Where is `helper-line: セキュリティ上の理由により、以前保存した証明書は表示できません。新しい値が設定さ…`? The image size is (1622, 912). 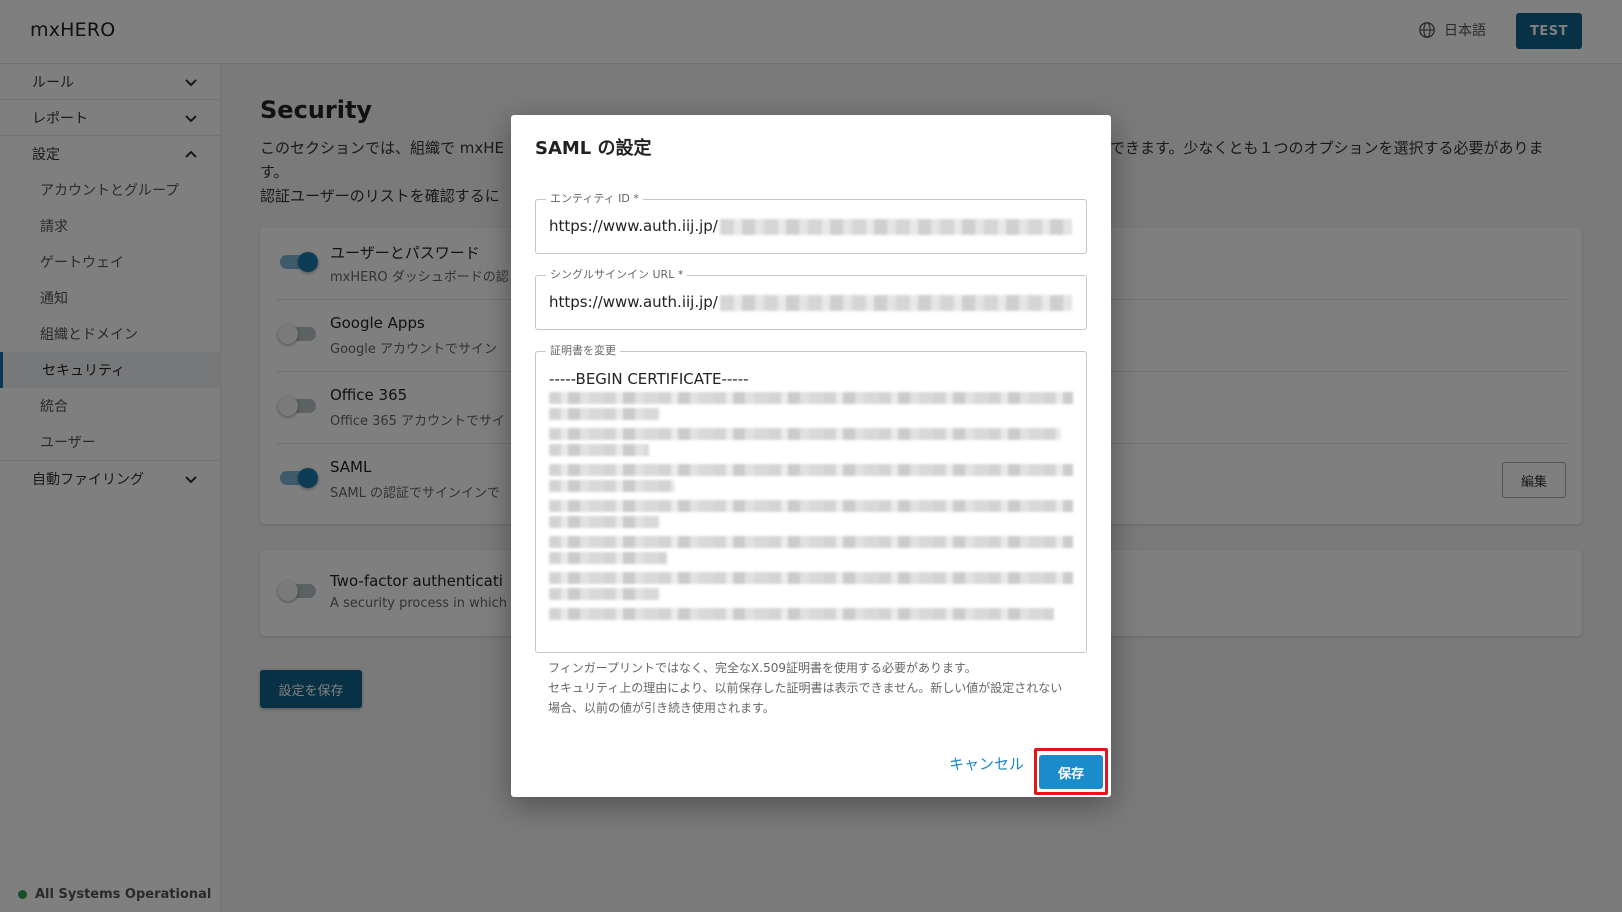
helper-line: セキュリティ上の理由により、以前保存した証明書は表示できません。新しい値が設定さ… is located at coordinates (805, 688).